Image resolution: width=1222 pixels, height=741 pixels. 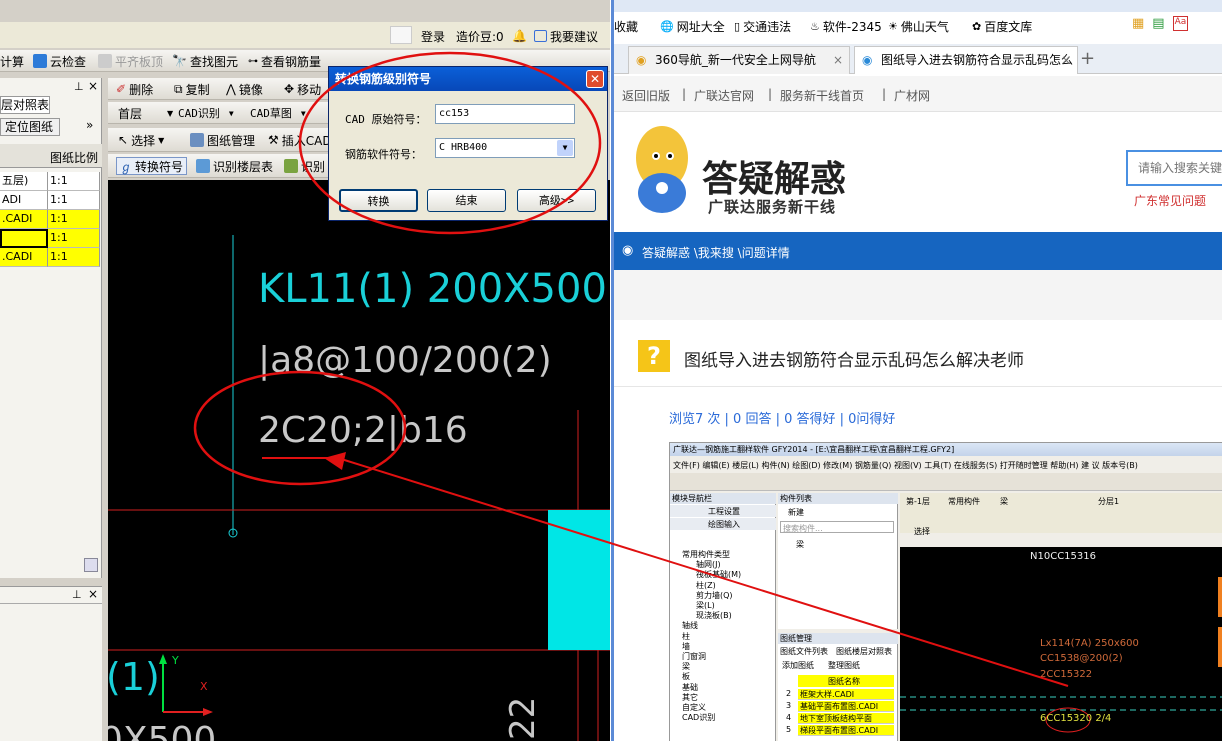 What do you see at coordinates (91, 565) in the screenshot?
I see `scroll-right-button` at bounding box center [91, 565].